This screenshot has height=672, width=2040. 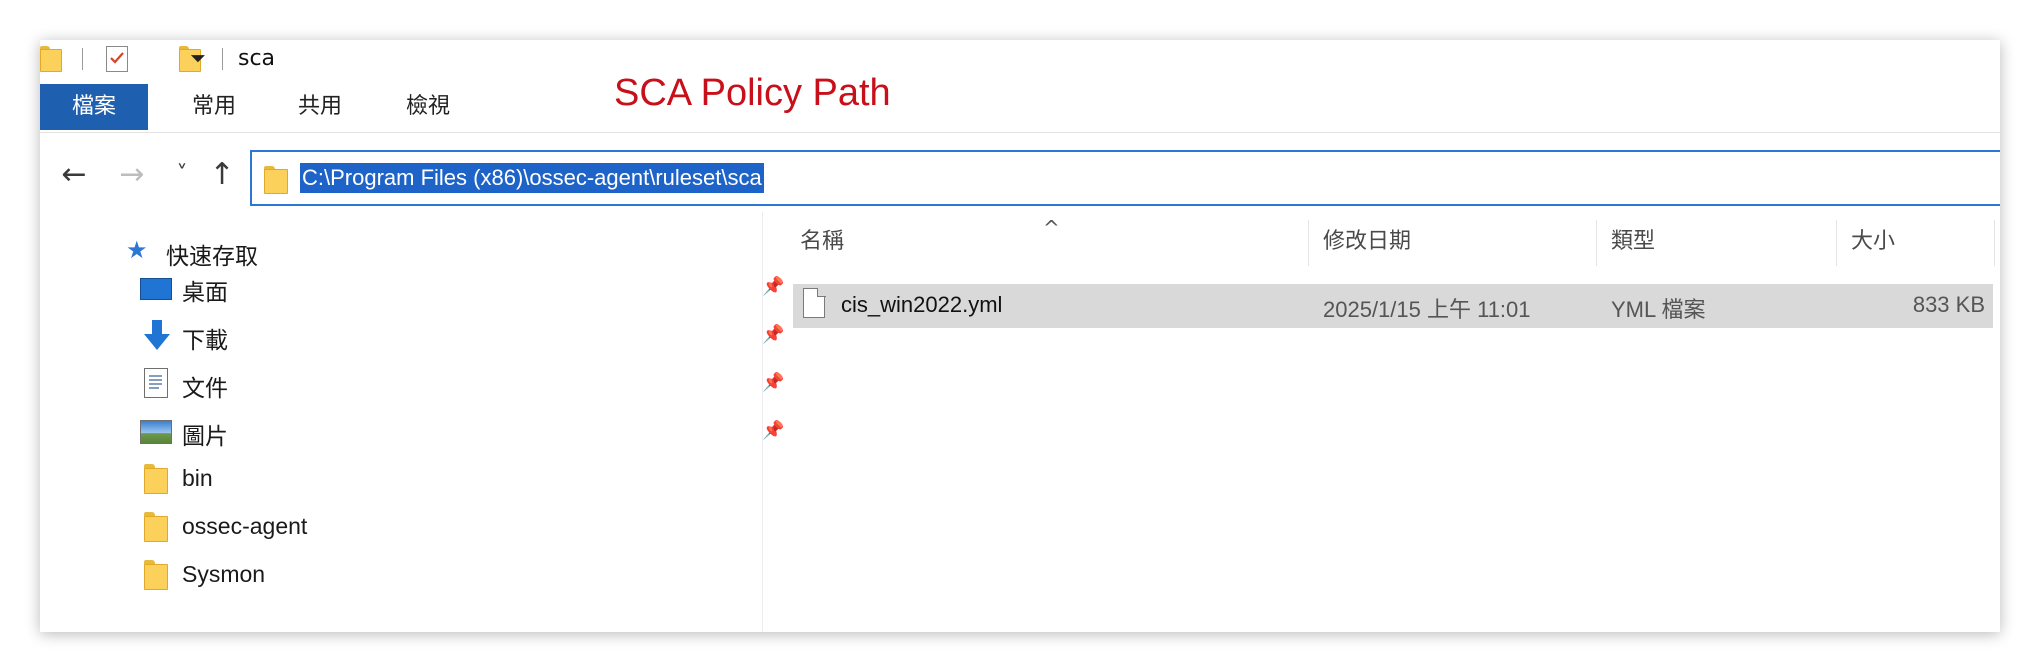 What do you see at coordinates (425, 252) in the screenshot?
I see `sidebar-item-quick-access: ★ 快速存取` at bounding box center [425, 252].